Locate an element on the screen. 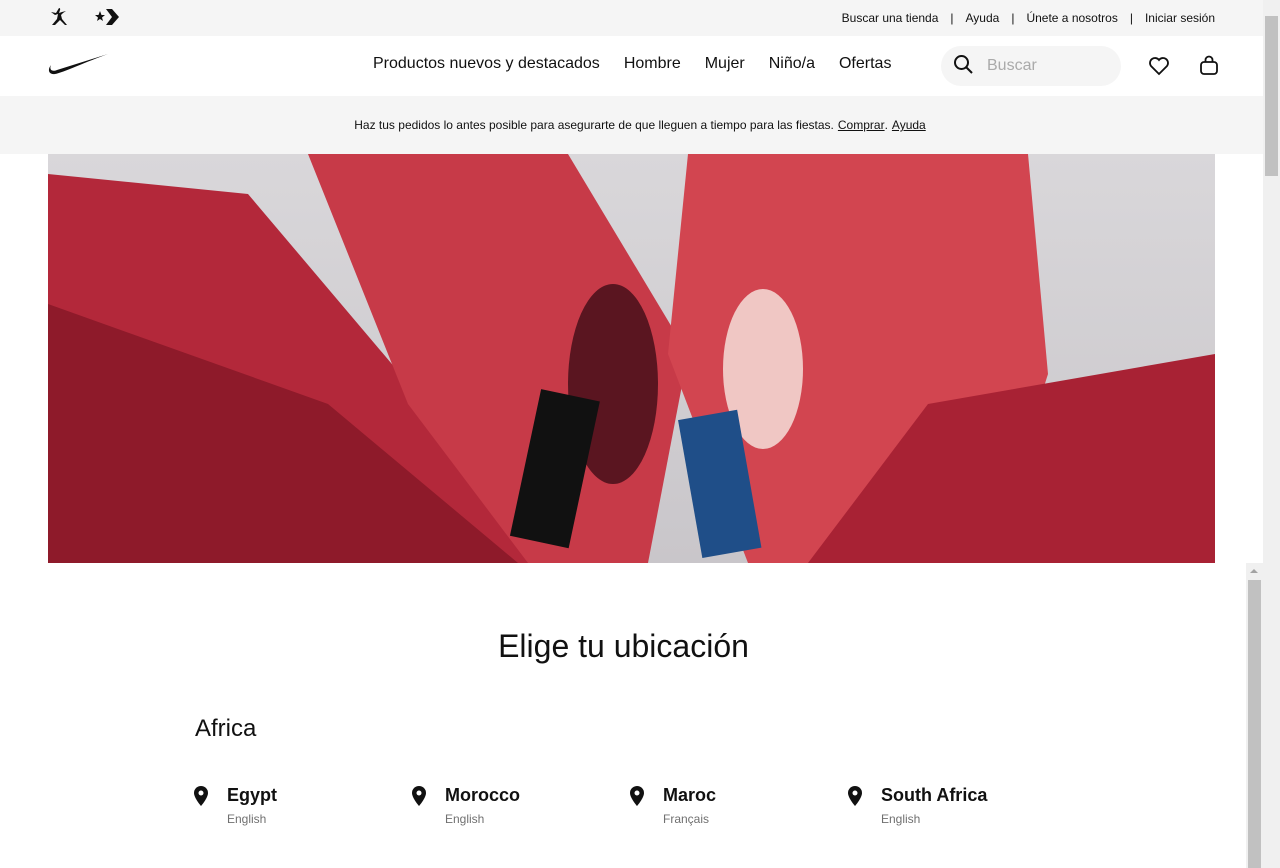 The width and height of the screenshot is (1280, 868). country-name: Morocco is located at coordinates (483, 795).